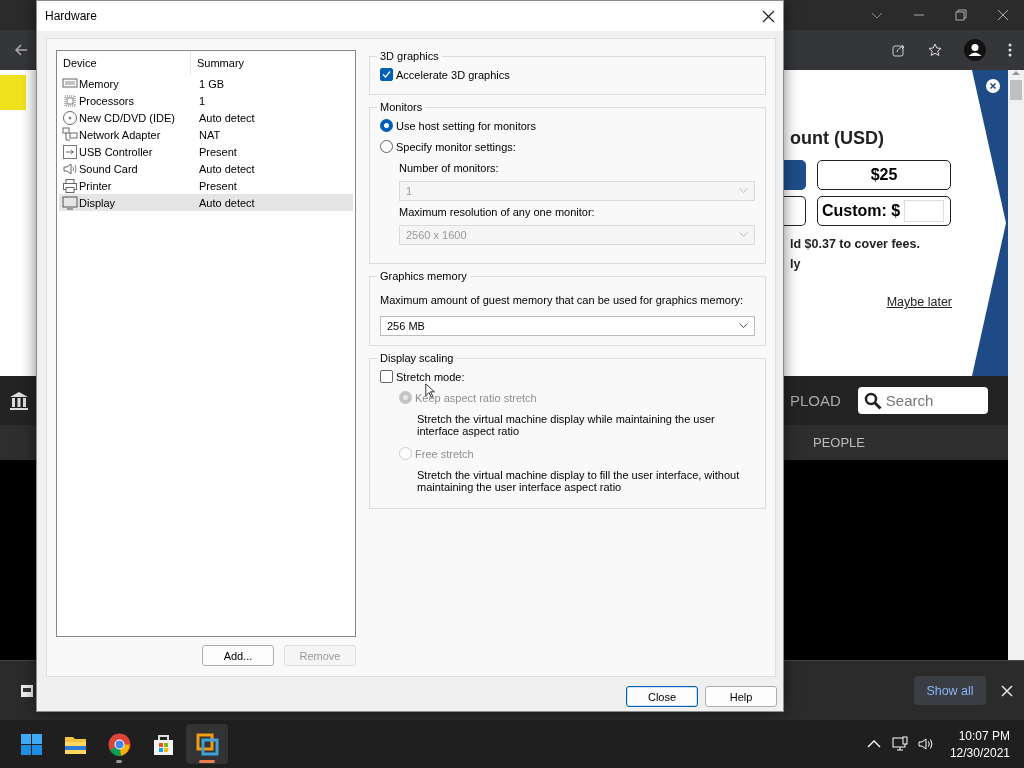 The height and width of the screenshot is (768, 1024). I want to click on building-icon, so click(19, 400).